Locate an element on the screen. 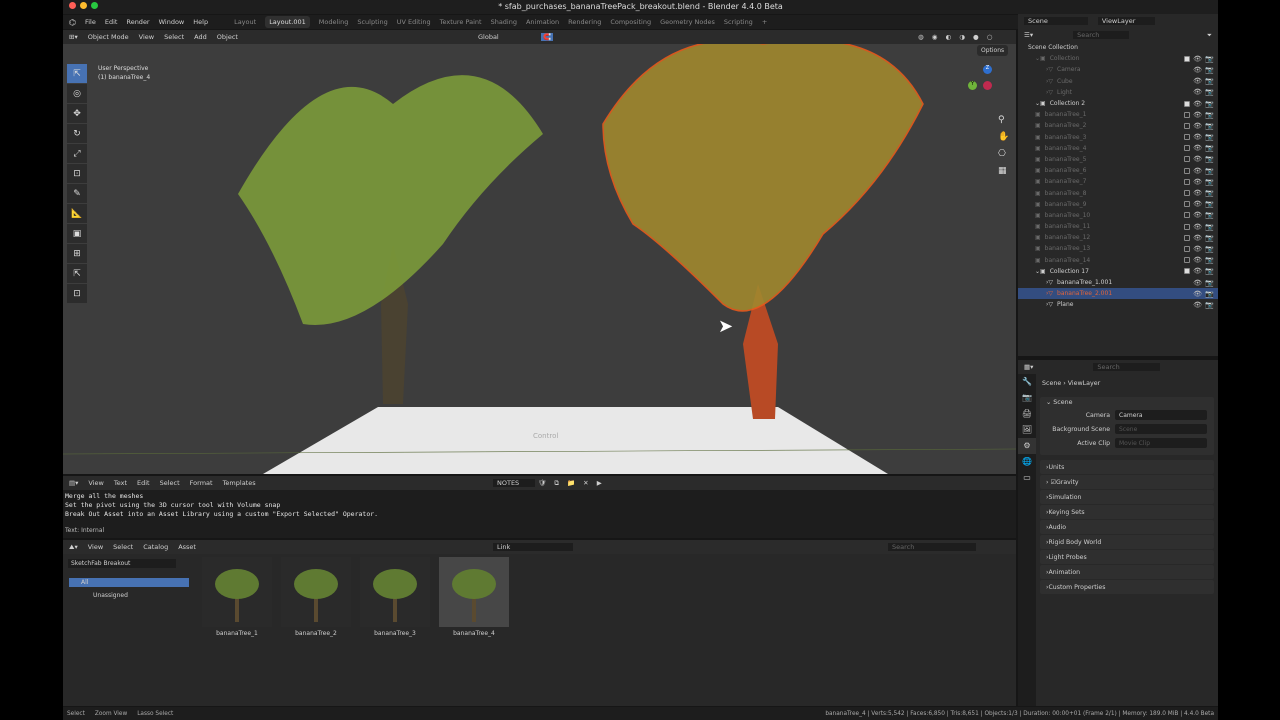  outliner-root: Scene Collection is located at coordinates (1118, 47).